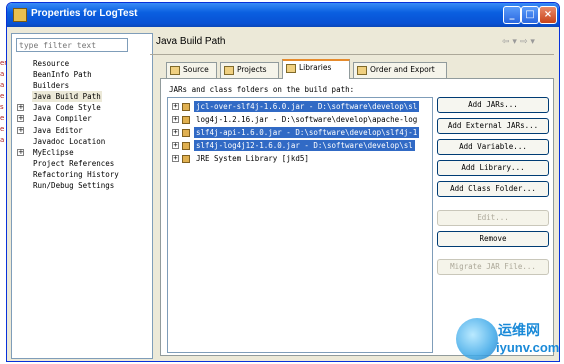 The width and height of the screenshot is (564, 364). What do you see at coordinates (527, 42) in the screenshot?
I see `forward-arrow-icon: ⇨ ▾` at bounding box center [527, 42].